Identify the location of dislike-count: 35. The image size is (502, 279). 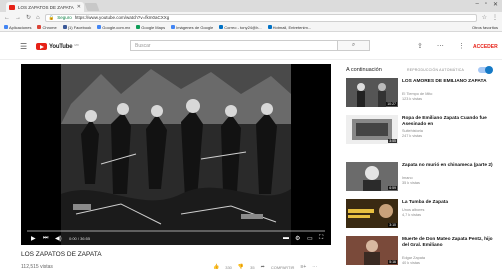
(252, 267).